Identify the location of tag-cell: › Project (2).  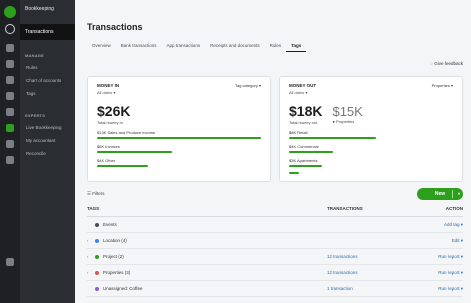
(207, 256).